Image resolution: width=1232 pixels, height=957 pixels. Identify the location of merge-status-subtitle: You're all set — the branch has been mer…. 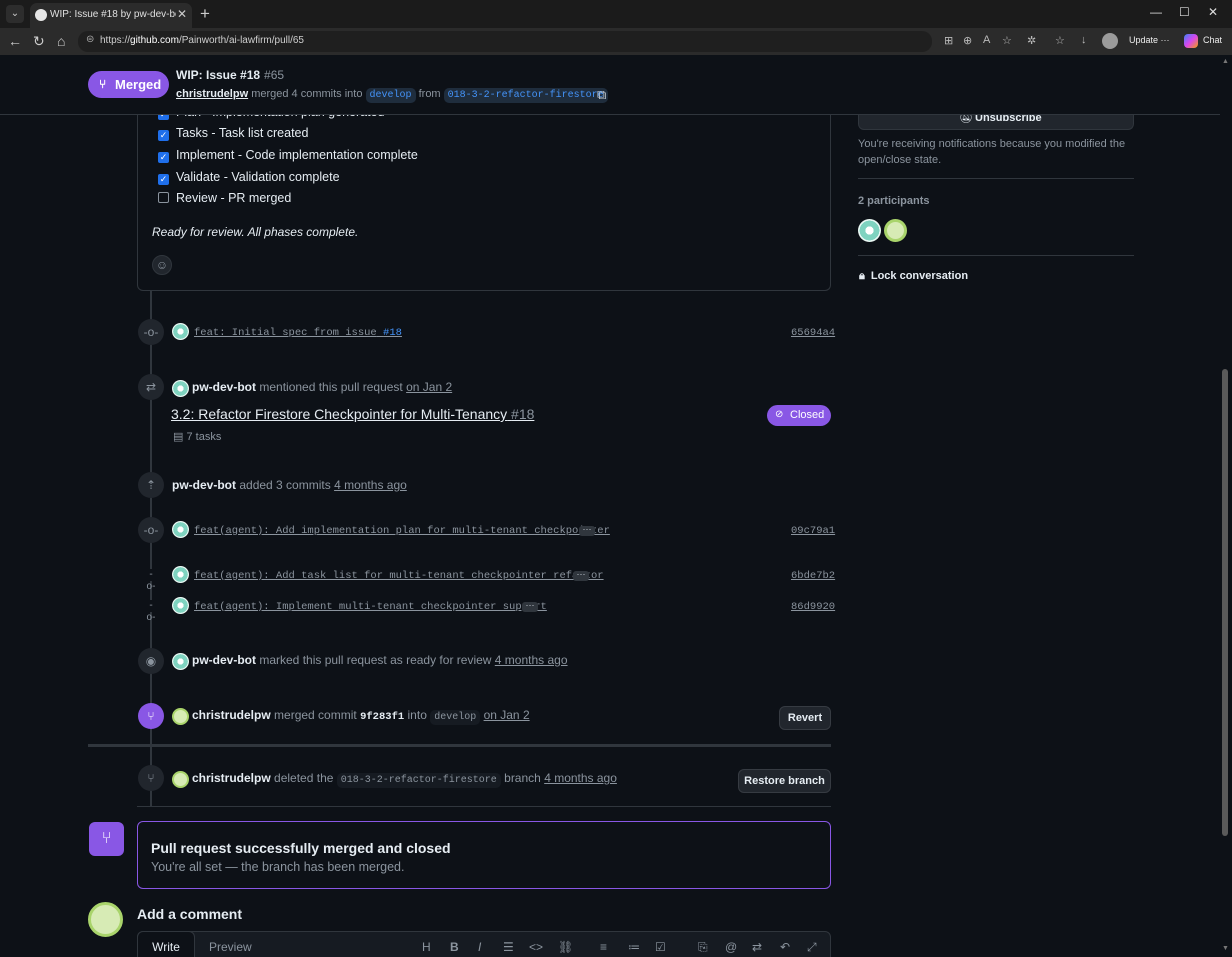
(278, 867).